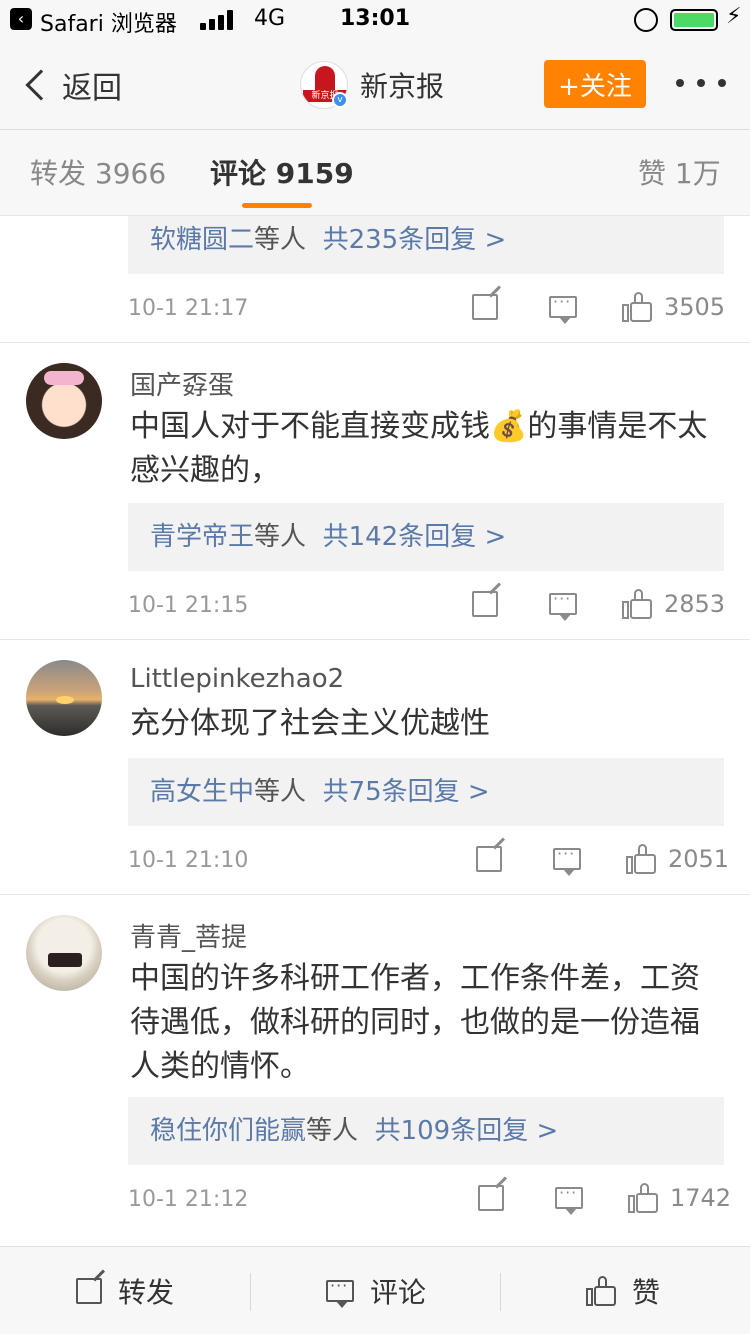 This screenshot has height=1334, width=750. I want to click on account-header: 新京报 新京报, so click(372, 85).